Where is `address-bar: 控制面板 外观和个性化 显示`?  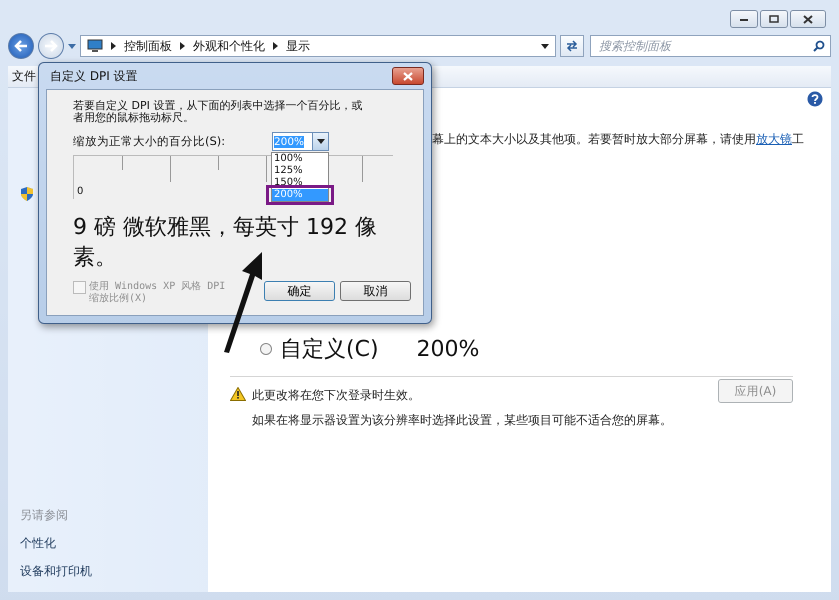 address-bar: 控制面板 外观和个性化 显示 is located at coordinates (318, 46).